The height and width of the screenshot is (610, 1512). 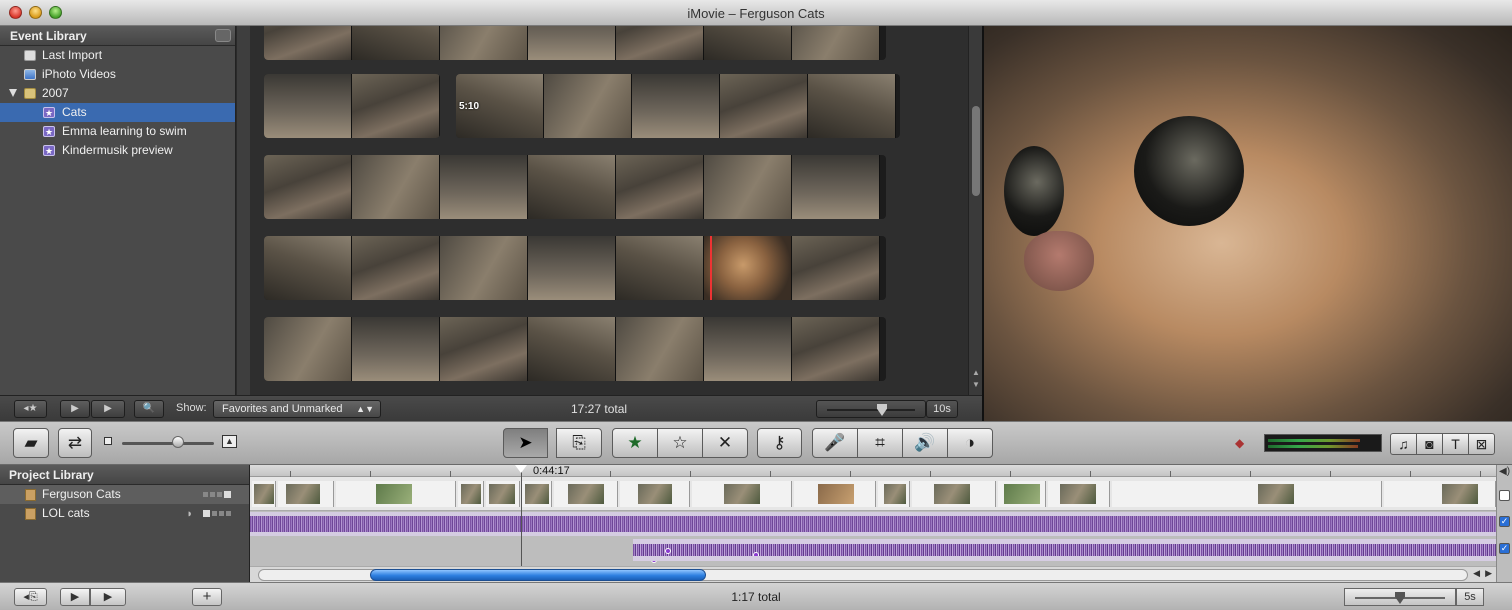 What do you see at coordinates (217, 494) in the screenshot?
I see `project-size-indicator` at bounding box center [217, 494].